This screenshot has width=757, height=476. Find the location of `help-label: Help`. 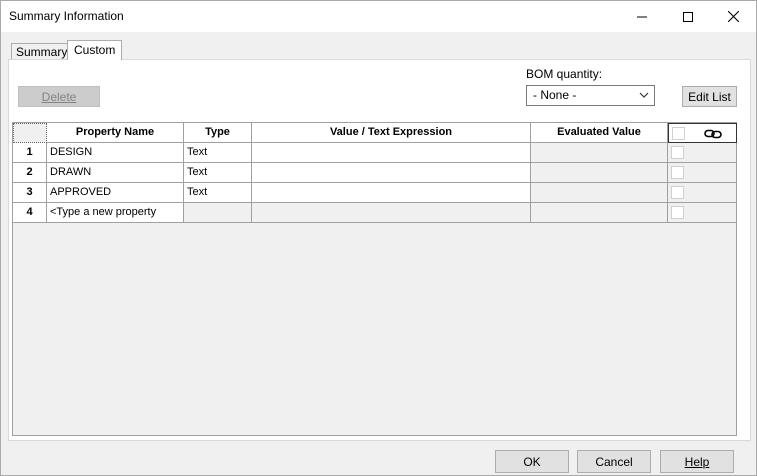

help-label: Help is located at coordinates (697, 461).